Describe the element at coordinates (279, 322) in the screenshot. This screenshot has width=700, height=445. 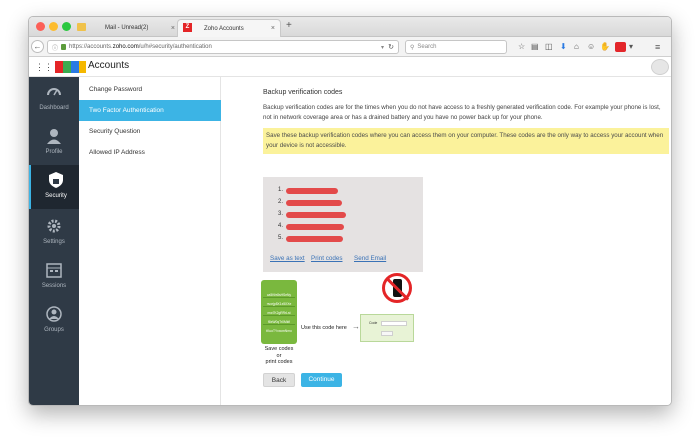
I see `ticket-line: f8xW0qTr0Mkfi` at that location.